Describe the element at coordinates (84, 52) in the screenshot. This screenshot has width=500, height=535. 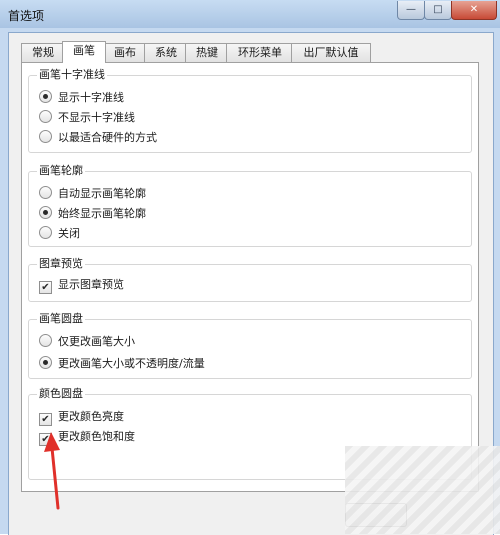
I see `tab-brush: 画笔` at that location.